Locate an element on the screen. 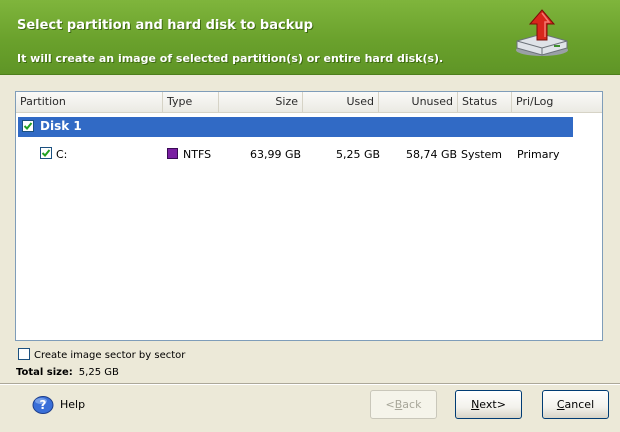  column-type: Type is located at coordinates (191, 102).